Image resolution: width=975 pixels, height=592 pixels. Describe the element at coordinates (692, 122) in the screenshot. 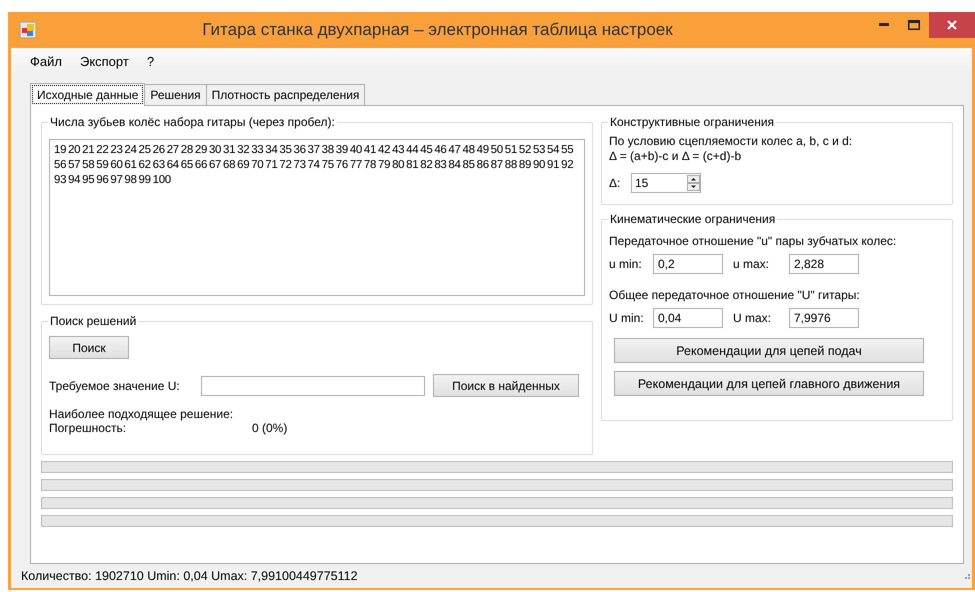

I see `group-title: Конструктивные ограничения` at that location.